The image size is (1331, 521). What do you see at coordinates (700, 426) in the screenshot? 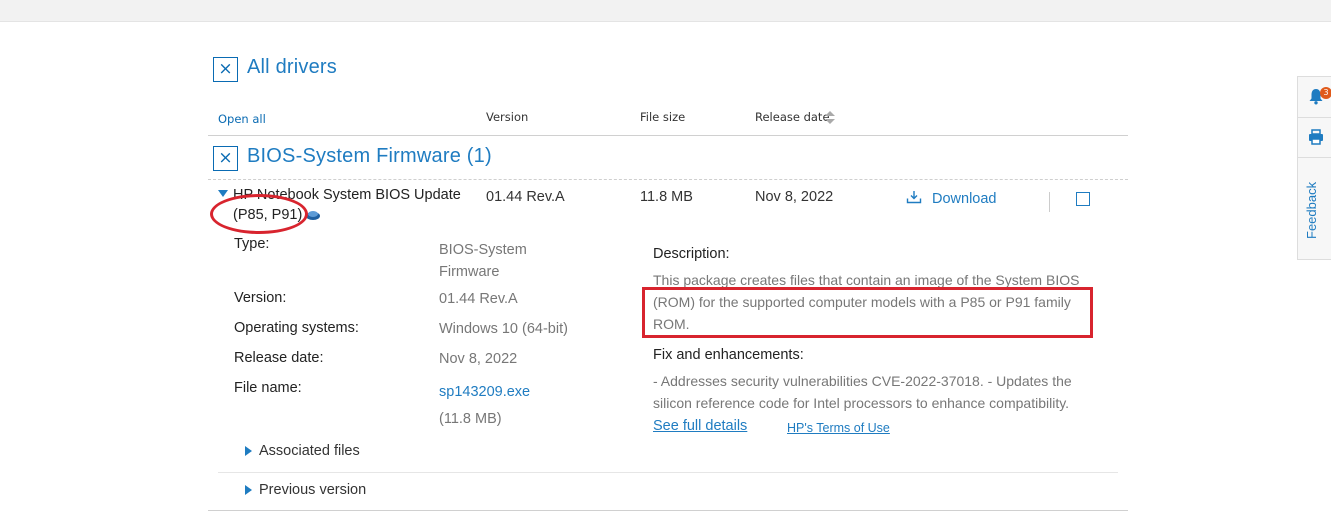
I see `see-full-details-link: See full details` at bounding box center [700, 426].